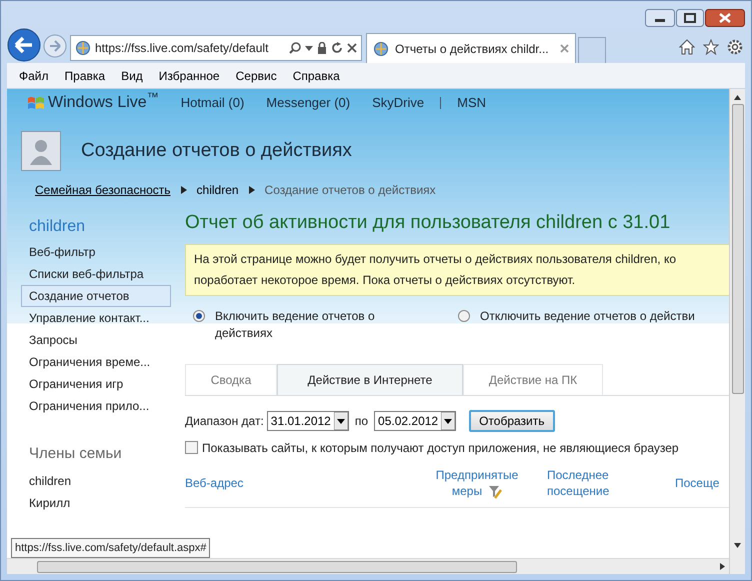 The height and width of the screenshot is (581, 752). I want to click on search-icon, so click(295, 48).